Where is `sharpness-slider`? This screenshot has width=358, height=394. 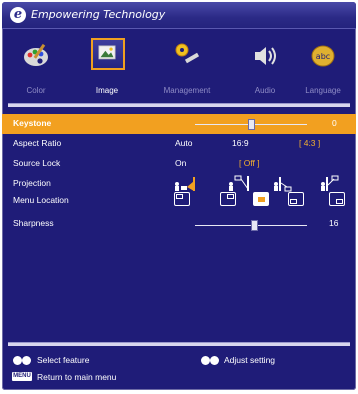 sharpness-slider is located at coordinates (251, 225).